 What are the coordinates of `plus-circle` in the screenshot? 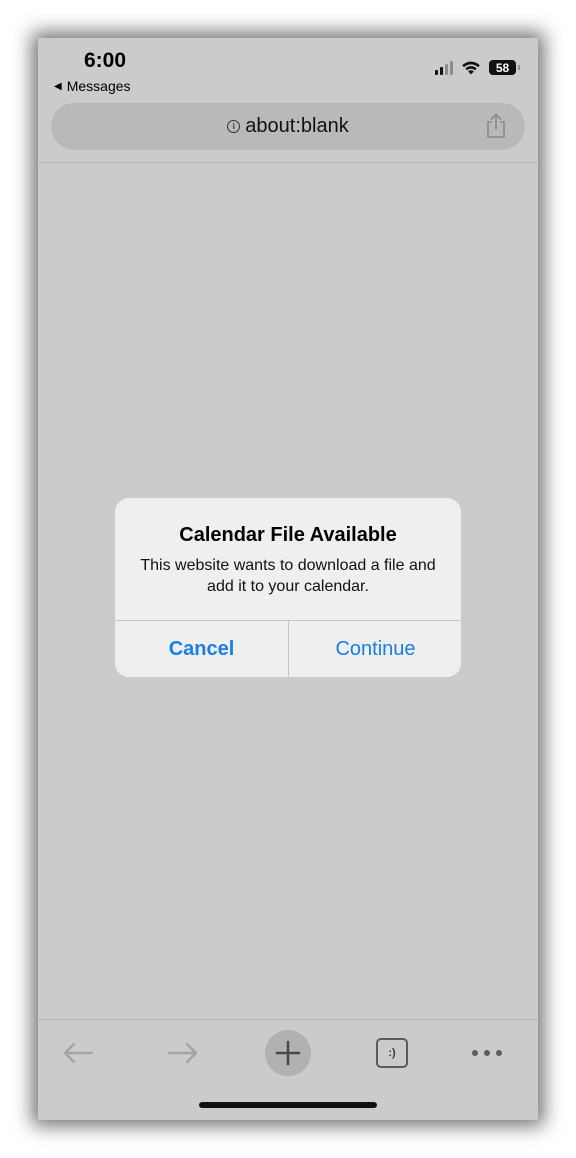 It's located at (288, 1053).